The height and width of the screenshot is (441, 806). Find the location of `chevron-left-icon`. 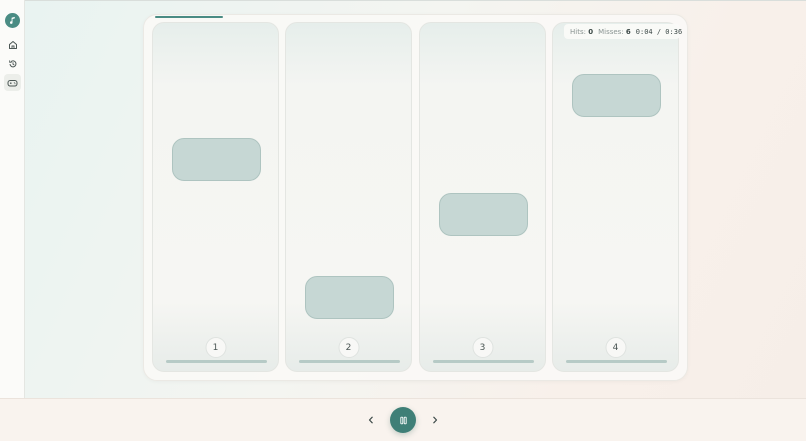

chevron-left-icon is located at coordinates (370, 420).